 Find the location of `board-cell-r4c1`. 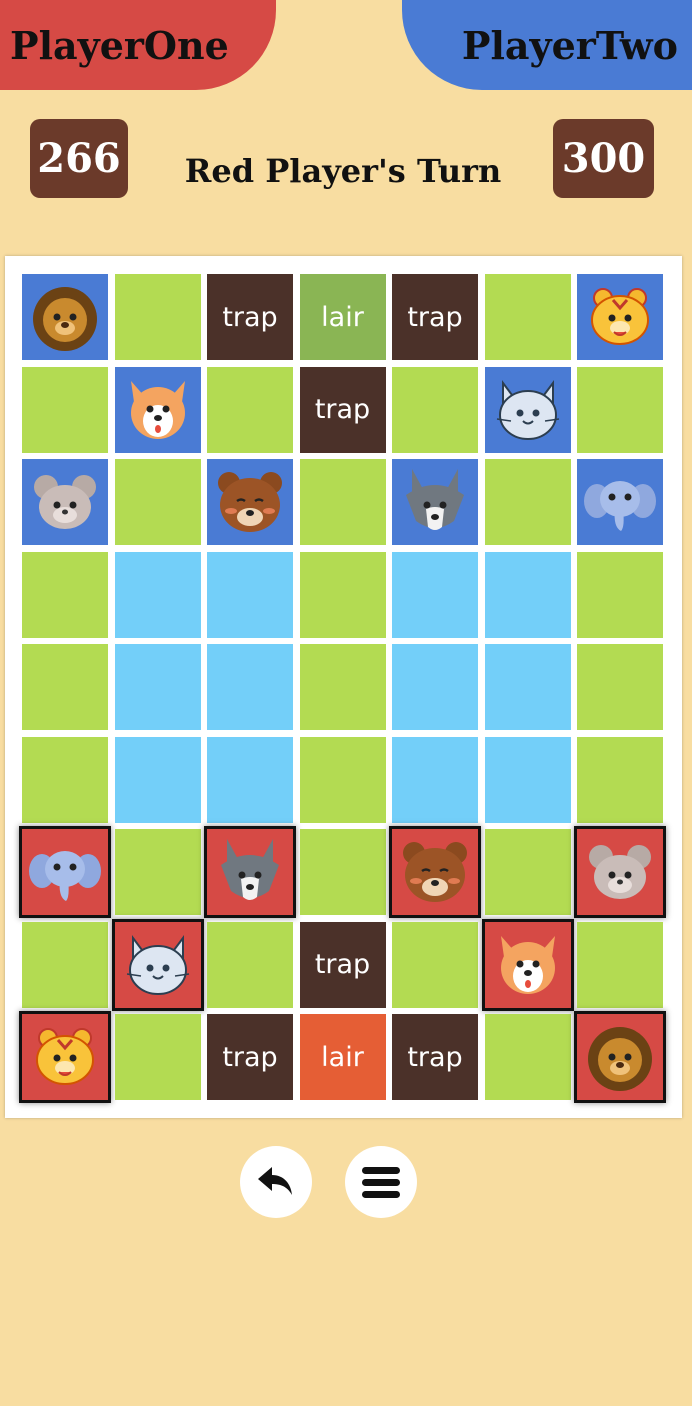

board-cell-r4c1 is located at coordinates (157, 687).